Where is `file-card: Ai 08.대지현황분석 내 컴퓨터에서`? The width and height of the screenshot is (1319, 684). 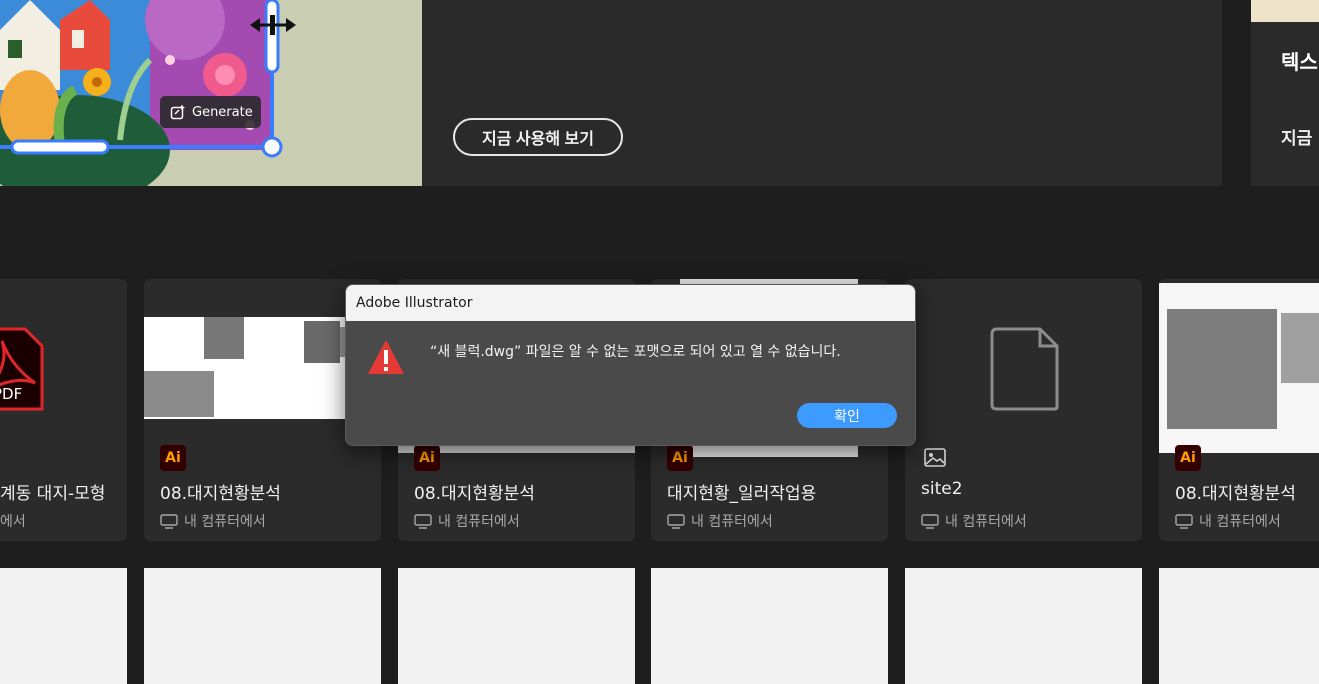 file-card: Ai 08.대지현황분석 내 컴퓨터에서 is located at coordinates (1239, 410).